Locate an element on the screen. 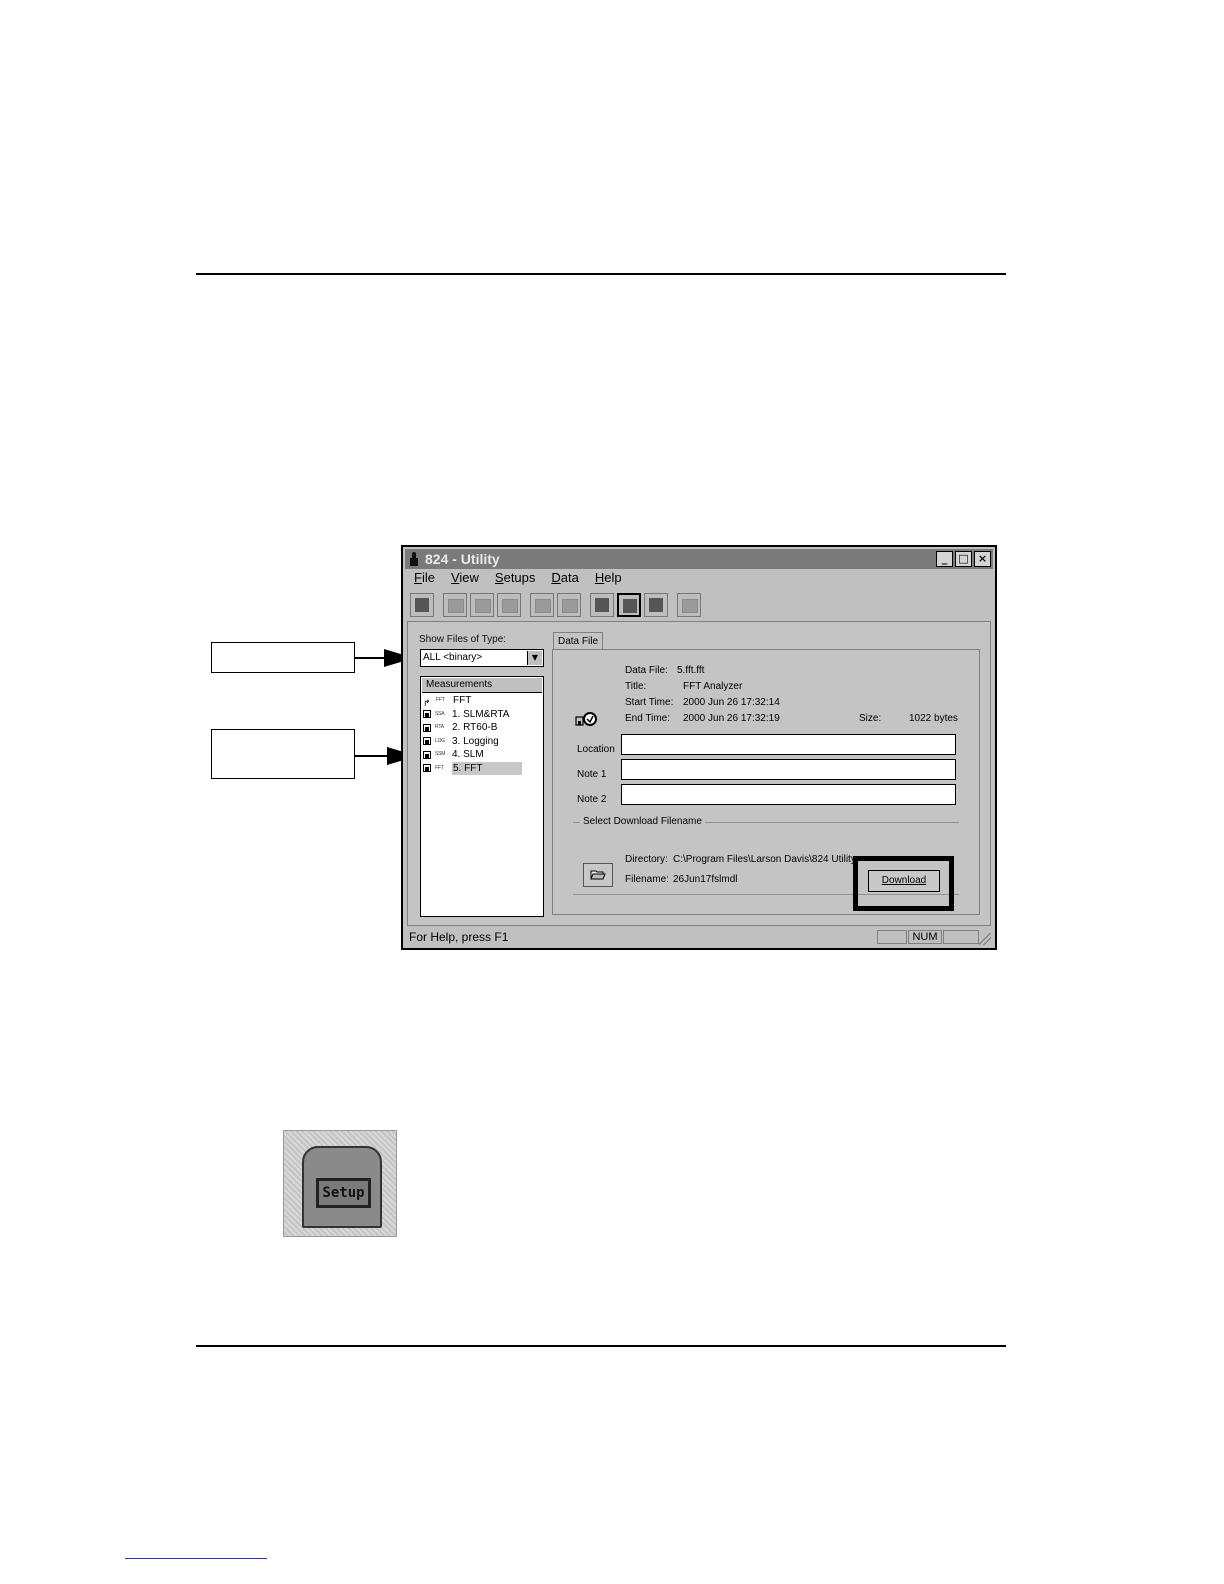 The image size is (1224, 1584). note1-label: Note 1 is located at coordinates (592, 774).